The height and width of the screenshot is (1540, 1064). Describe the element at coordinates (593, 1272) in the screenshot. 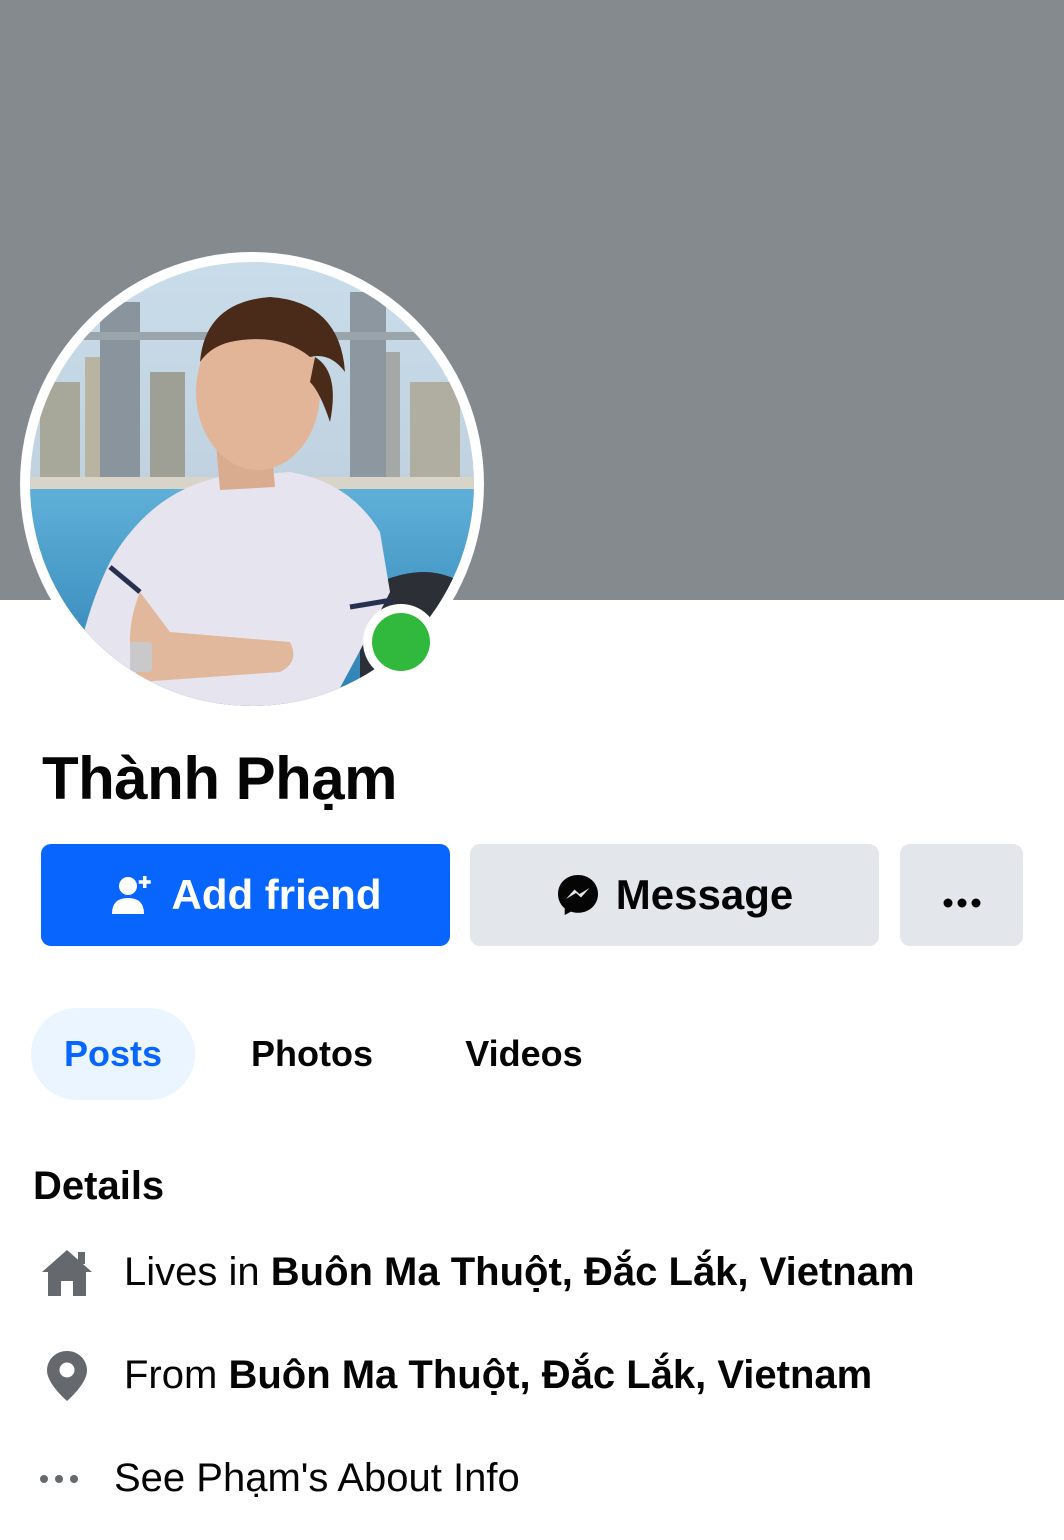

I see `lives-location-link: Buôn Ma Thuột, Đắc Lắk, Vietnam` at that location.